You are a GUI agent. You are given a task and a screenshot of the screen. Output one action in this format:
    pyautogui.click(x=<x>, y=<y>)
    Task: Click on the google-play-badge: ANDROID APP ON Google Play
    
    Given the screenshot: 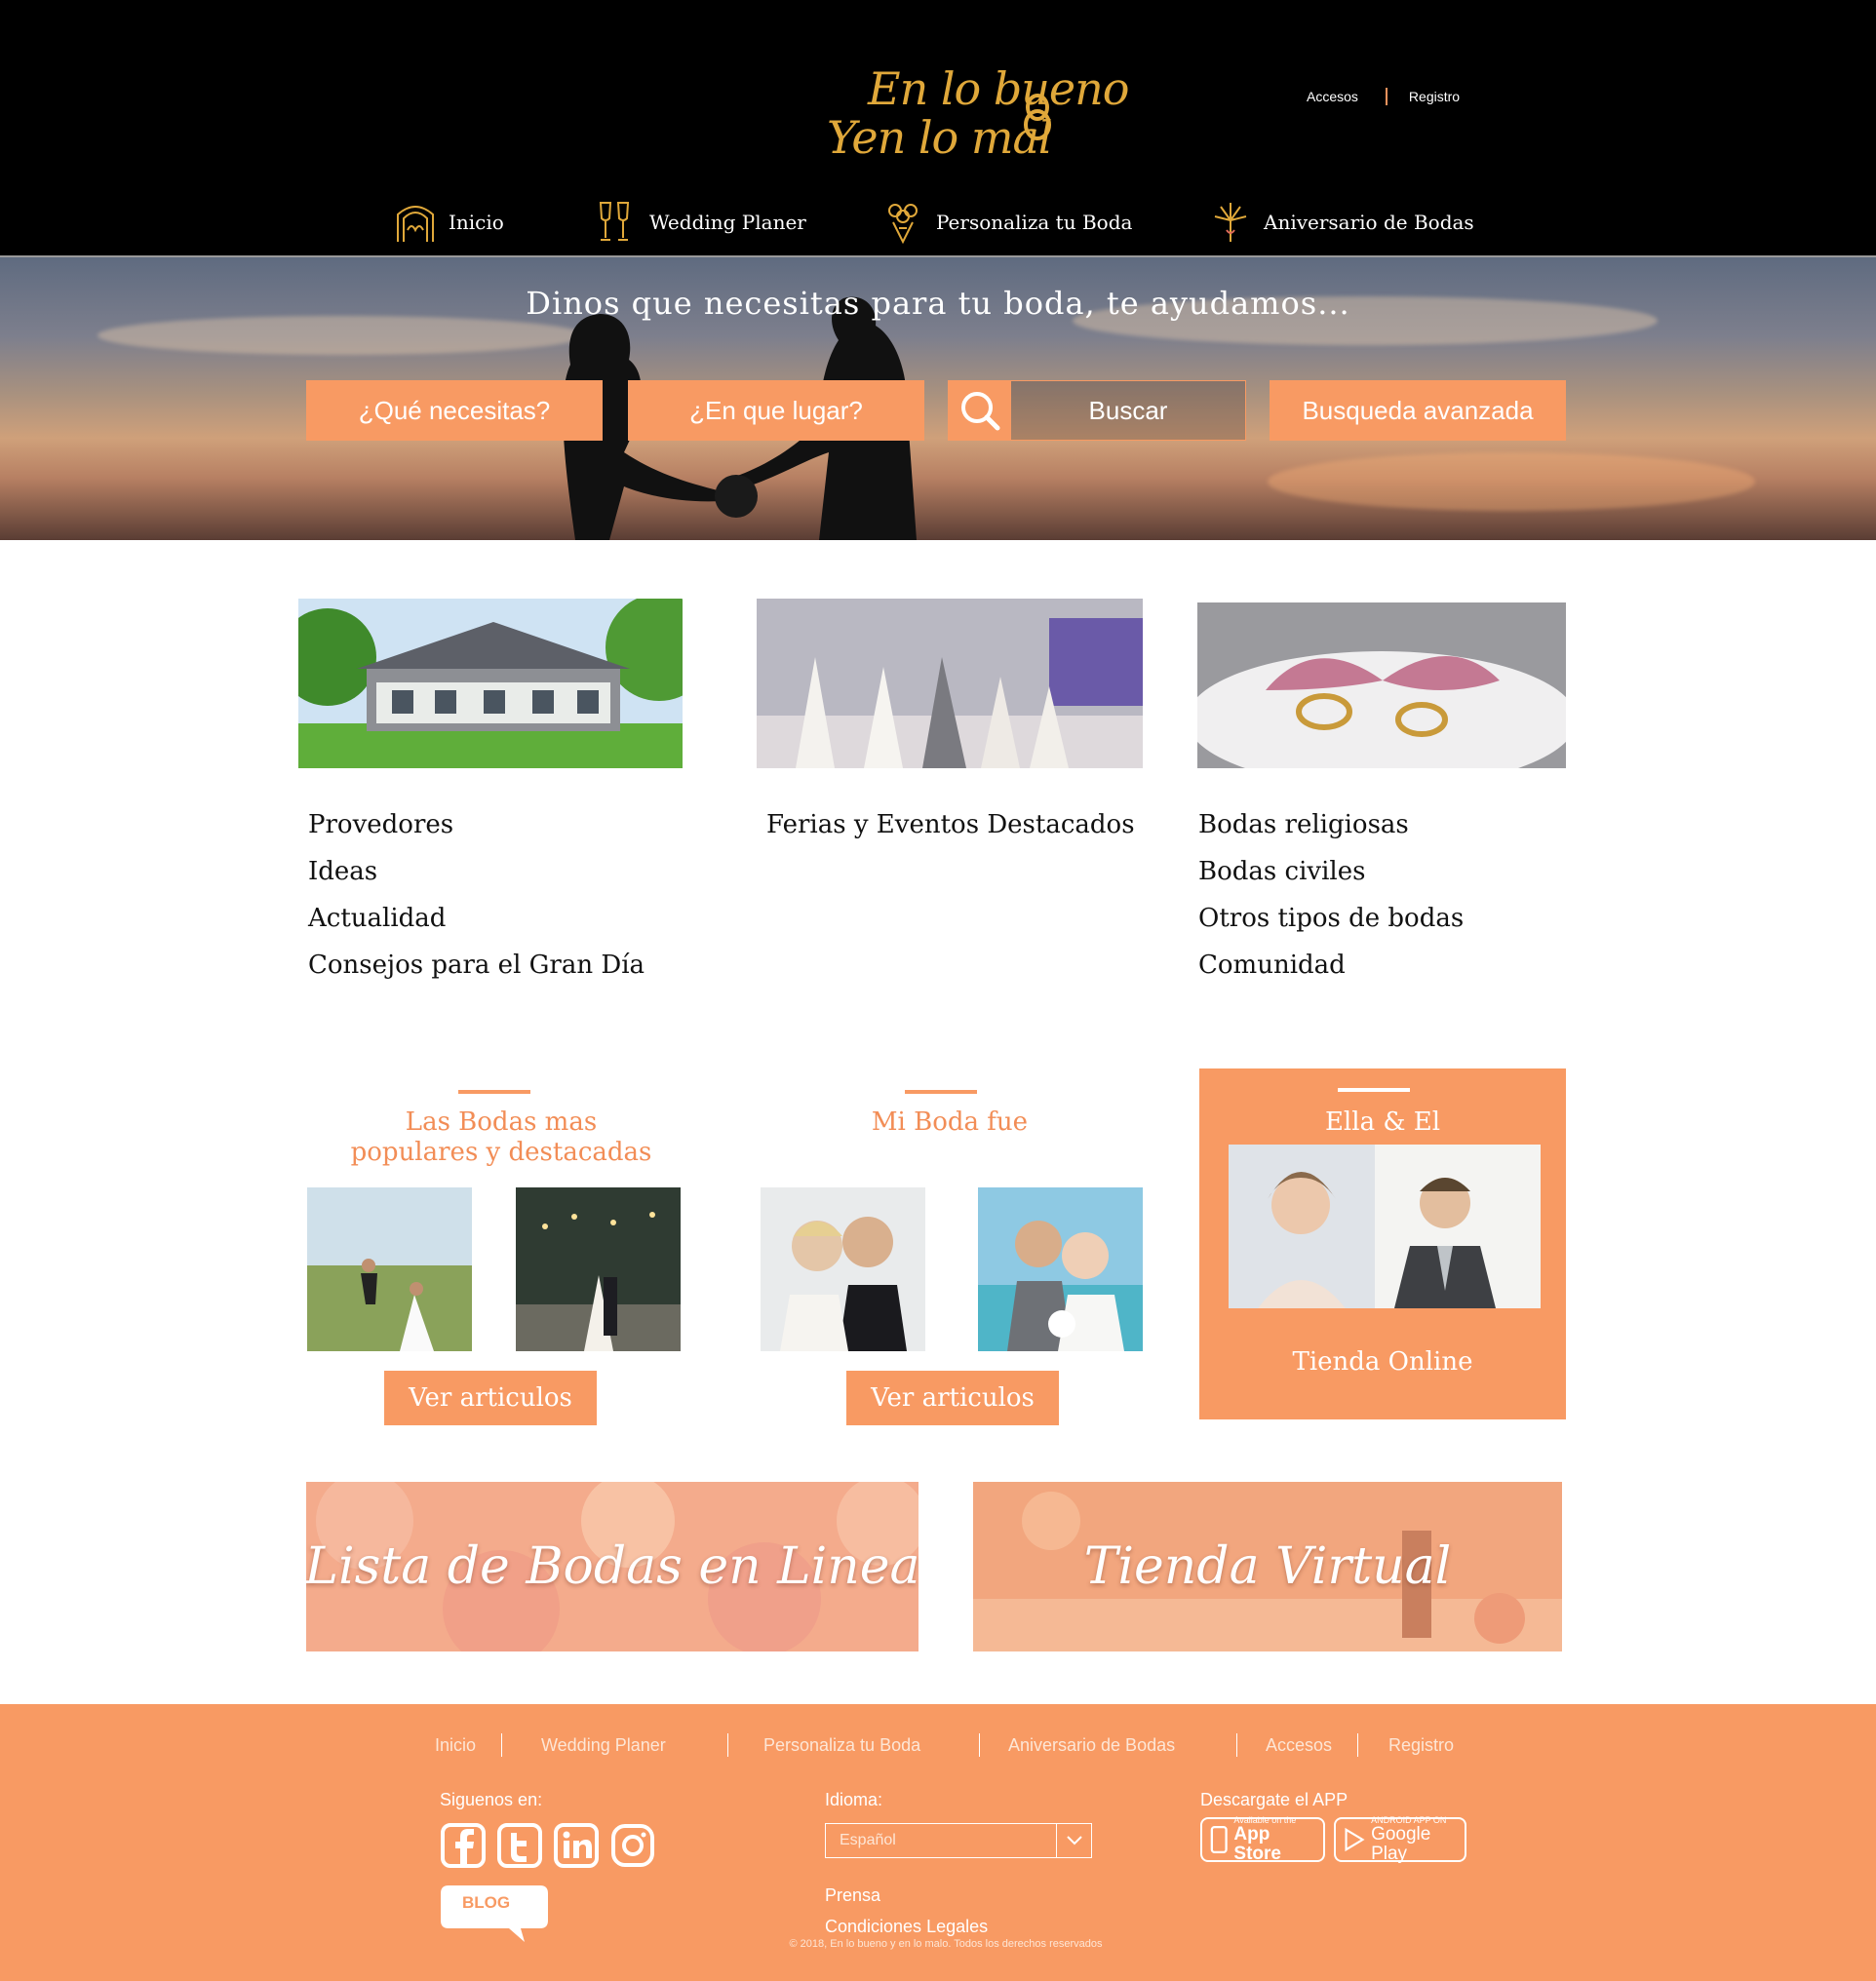 What is the action you would take?
    pyautogui.click(x=1400, y=1840)
    